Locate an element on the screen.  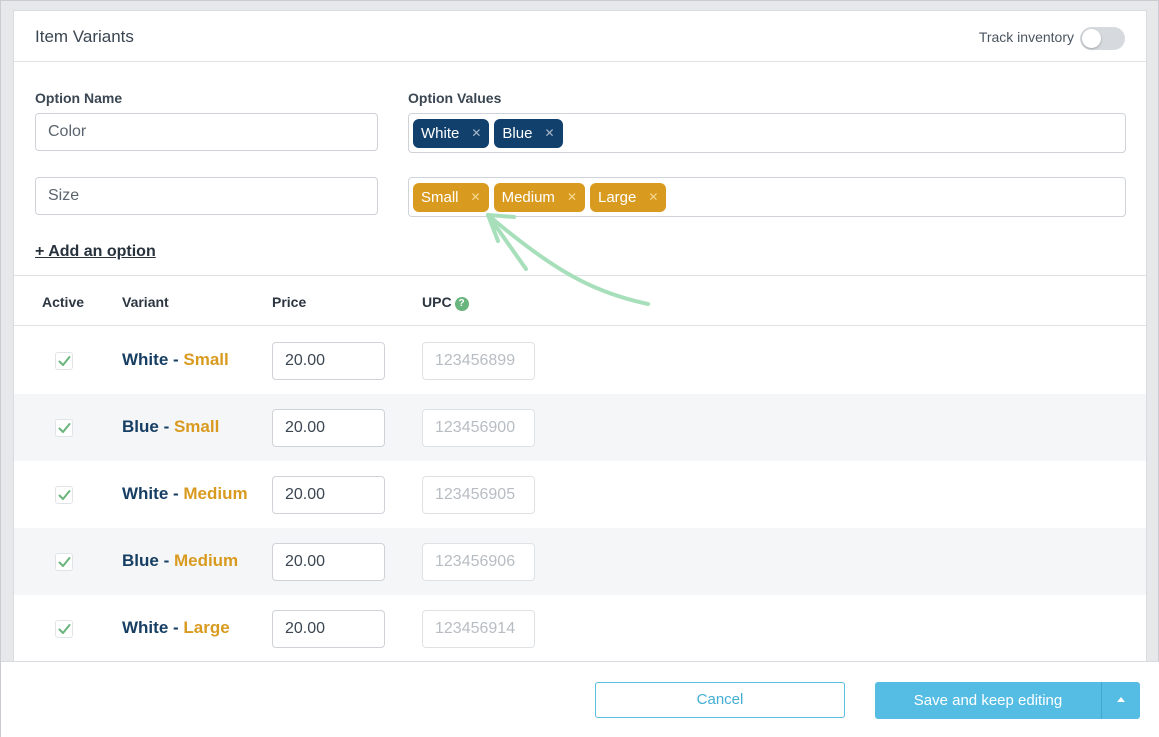
variants-table-header: Active Variant Price UPC? is located at coordinates (580, 300).